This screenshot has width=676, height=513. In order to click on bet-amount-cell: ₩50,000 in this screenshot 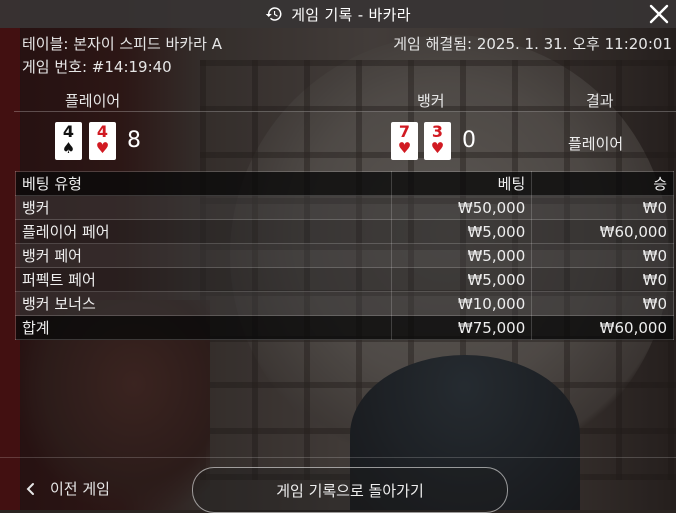, I will do `click(461, 207)`.